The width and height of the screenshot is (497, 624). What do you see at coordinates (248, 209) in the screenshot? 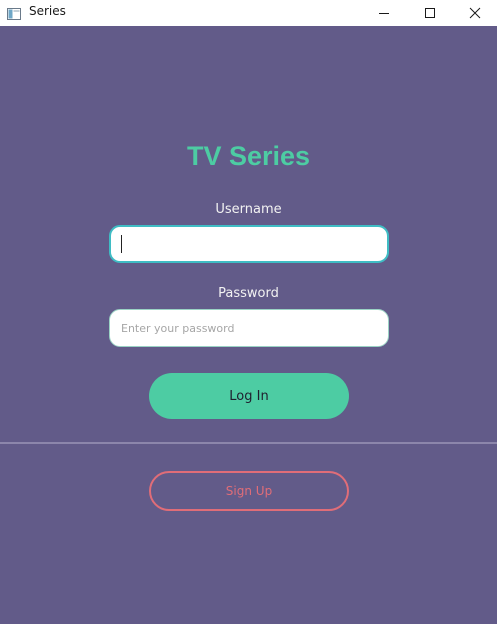
I see `username-label: Username` at bounding box center [248, 209].